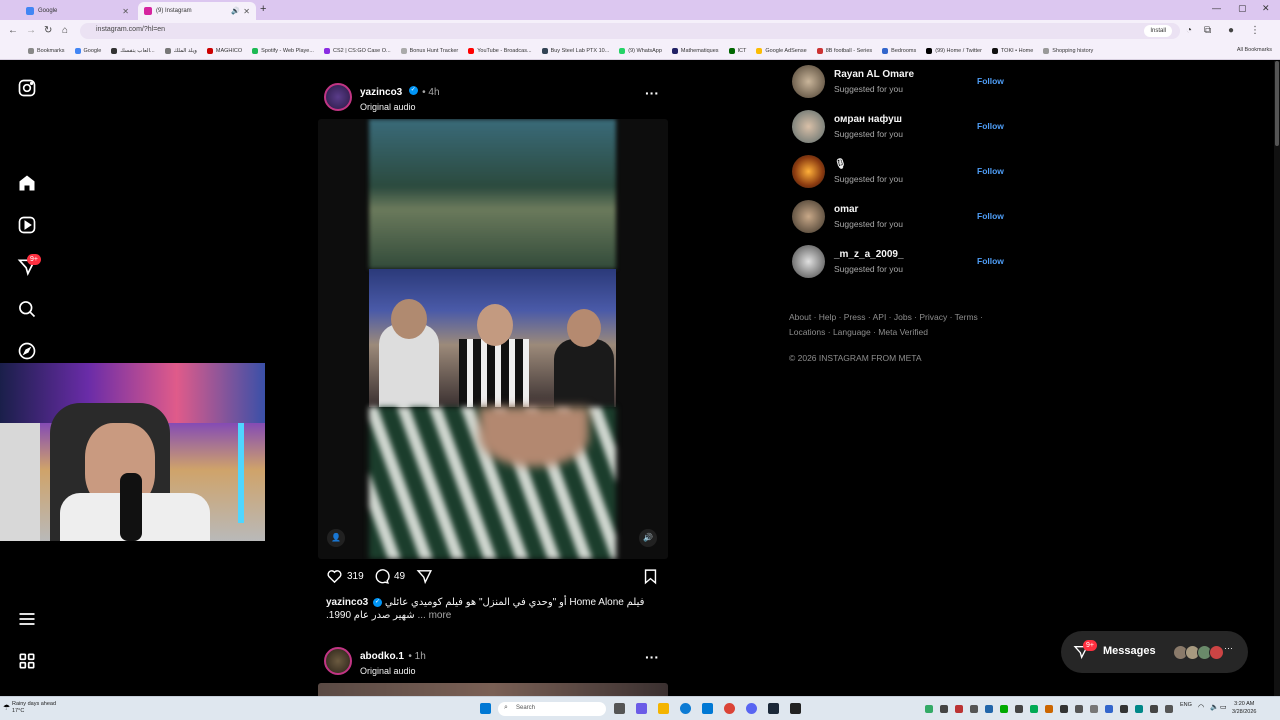 The height and width of the screenshot is (720, 1280). I want to click on file-explorer-icon, so click(663, 708).